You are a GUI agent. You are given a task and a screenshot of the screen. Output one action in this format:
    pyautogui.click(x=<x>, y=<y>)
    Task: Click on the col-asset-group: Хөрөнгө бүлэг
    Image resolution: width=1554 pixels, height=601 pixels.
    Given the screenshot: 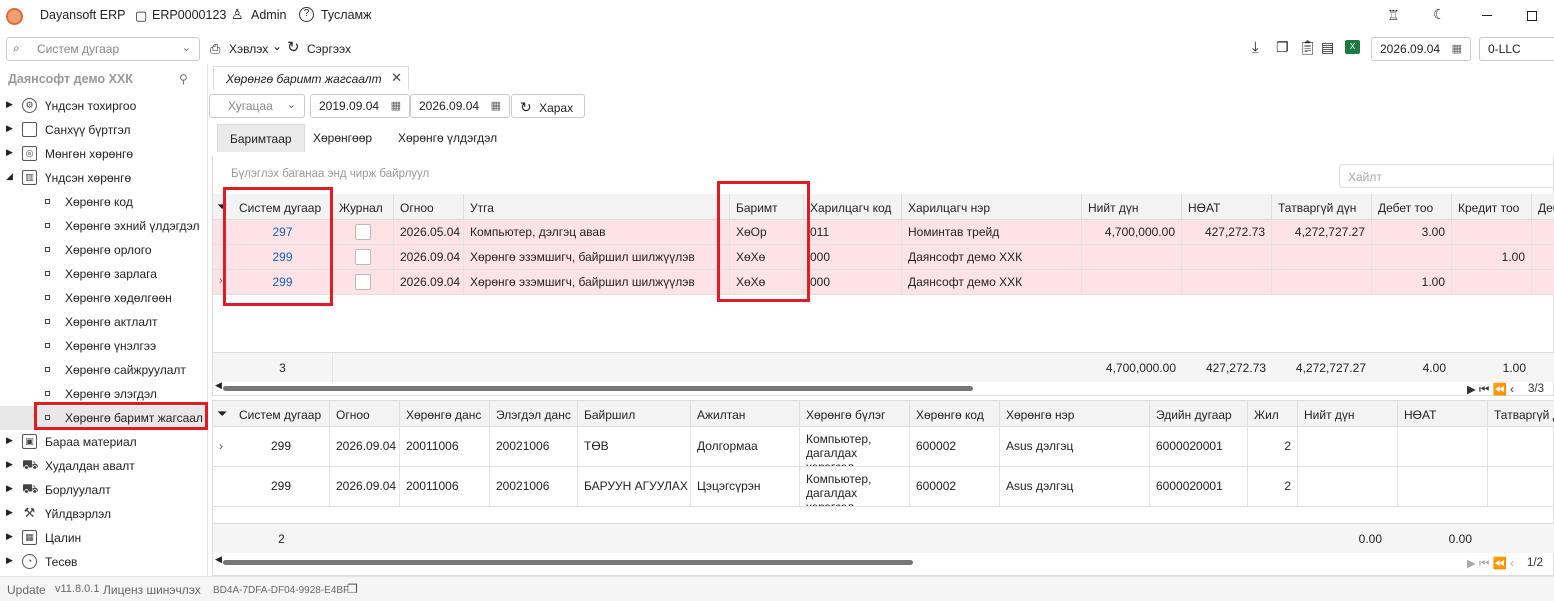 What is the action you would take?
    pyautogui.click(x=855, y=414)
    